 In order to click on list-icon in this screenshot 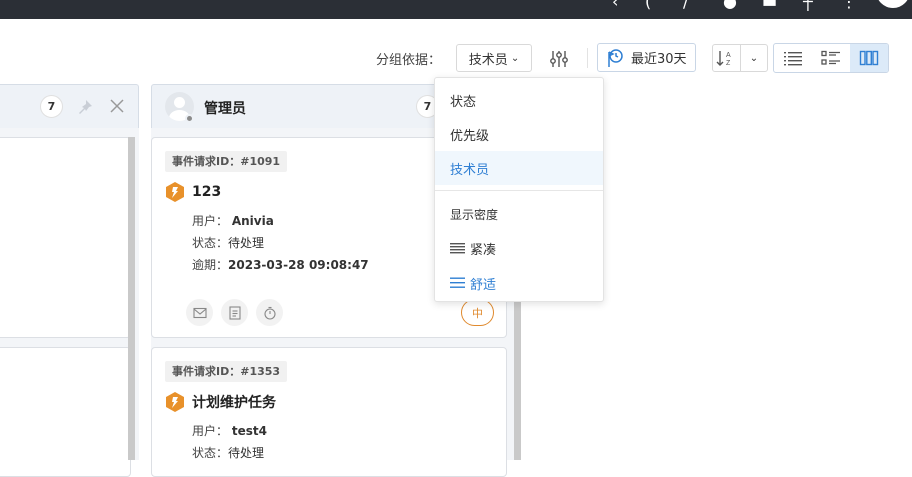, I will do `click(793, 58)`.